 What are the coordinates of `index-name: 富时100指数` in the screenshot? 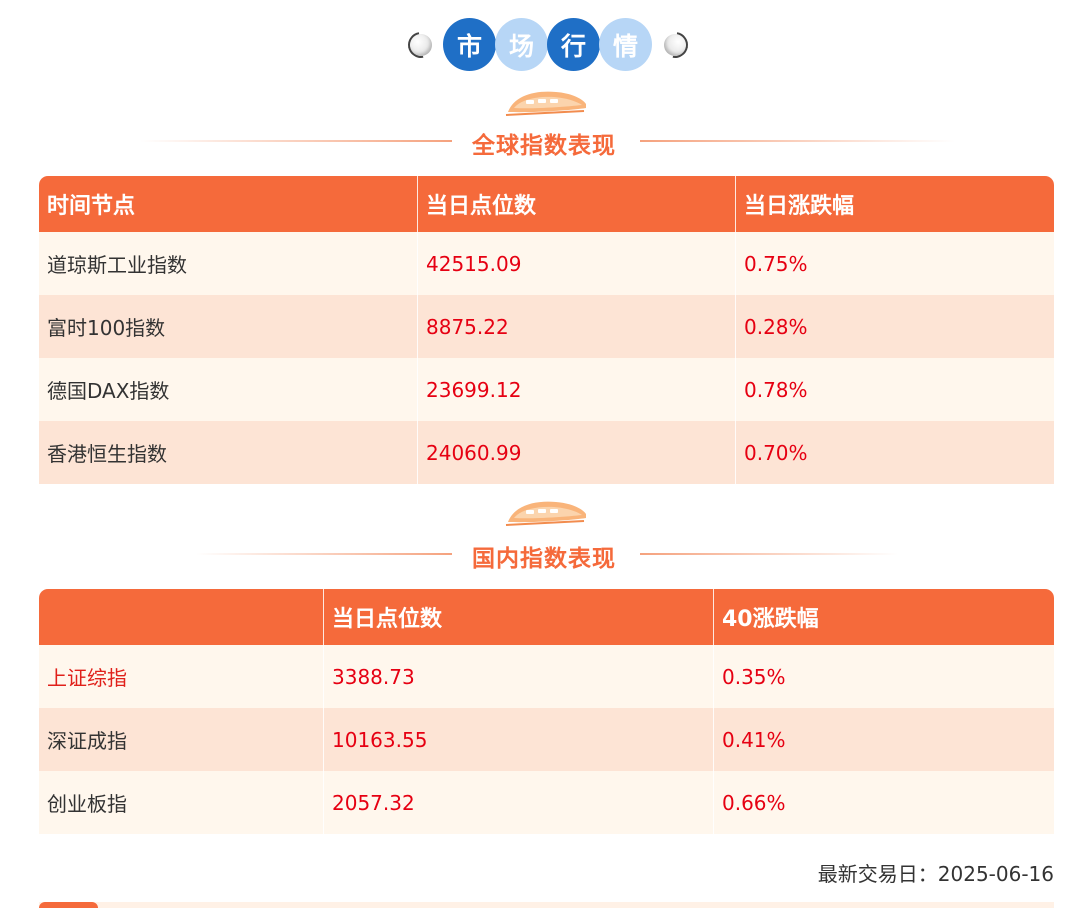 It's located at (228, 326).